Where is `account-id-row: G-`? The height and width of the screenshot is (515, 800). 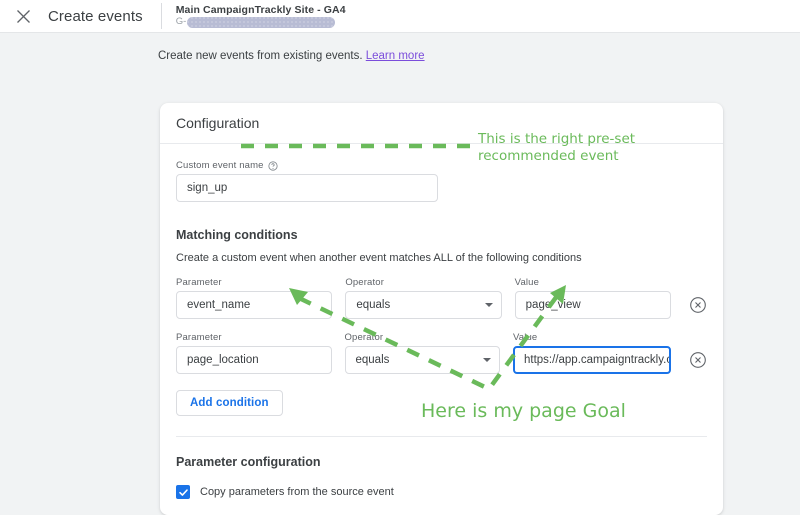 account-id-row: G- is located at coordinates (260, 22).